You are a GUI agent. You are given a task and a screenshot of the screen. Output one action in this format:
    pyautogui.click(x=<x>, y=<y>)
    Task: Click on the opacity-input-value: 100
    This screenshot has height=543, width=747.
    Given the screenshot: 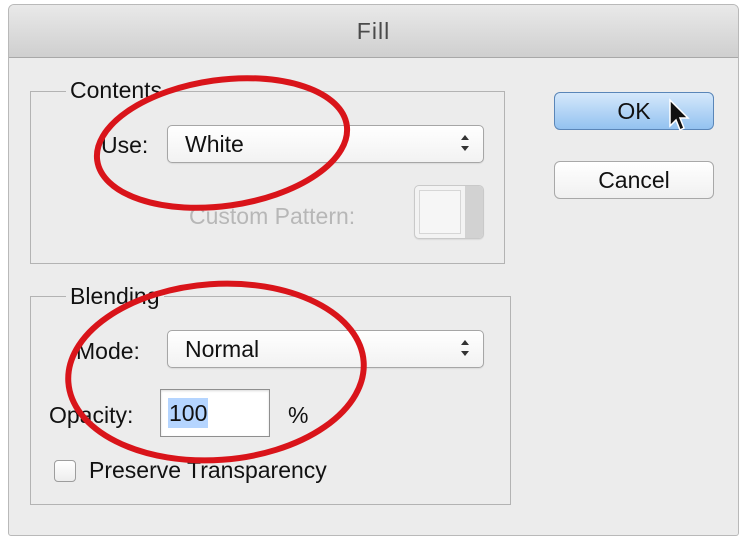 What is the action you would take?
    pyautogui.click(x=188, y=413)
    